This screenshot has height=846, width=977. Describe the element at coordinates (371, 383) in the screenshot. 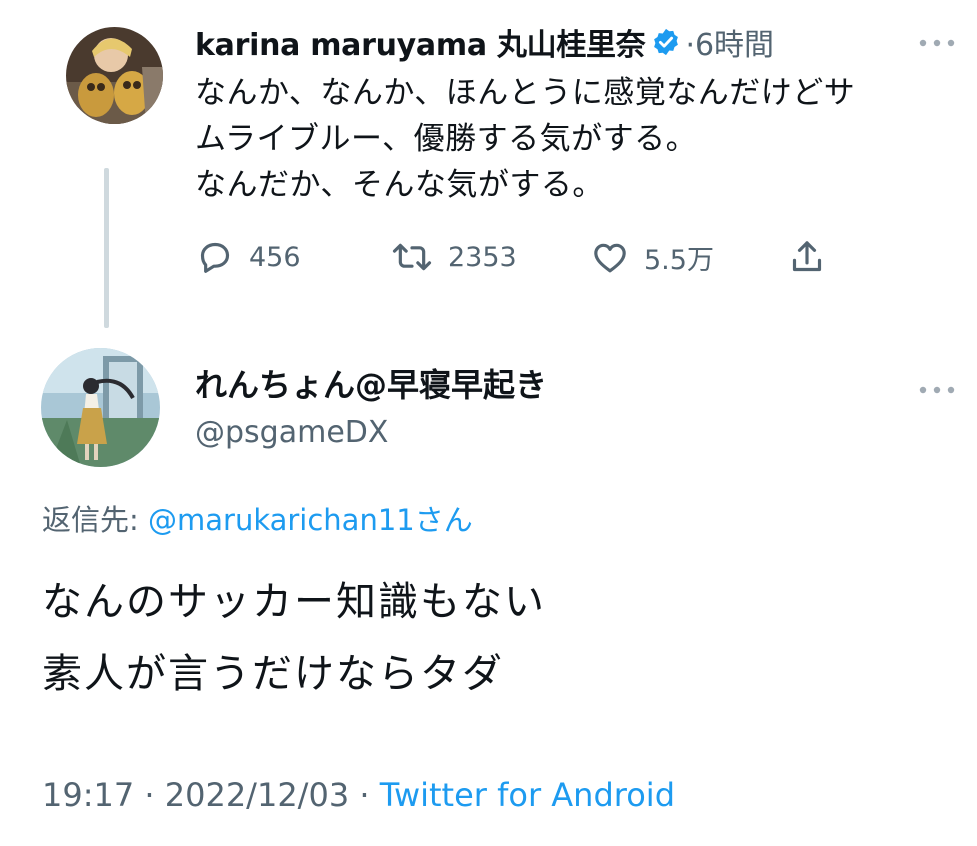

I see `reply-author-name: れんちょん@早寝早起き` at that location.